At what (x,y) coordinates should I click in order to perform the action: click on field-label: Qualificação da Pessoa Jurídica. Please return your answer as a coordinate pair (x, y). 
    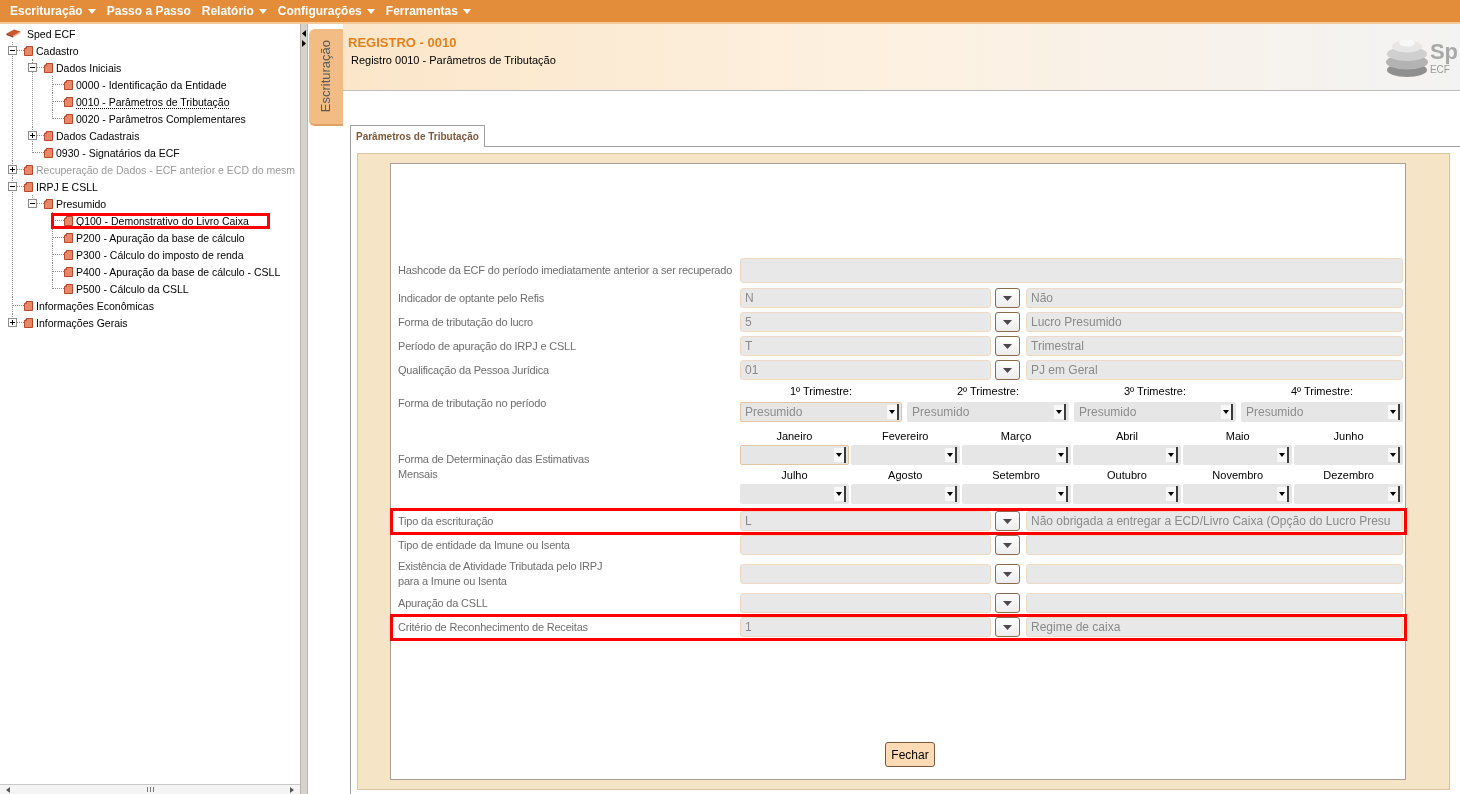
    Looking at the image, I should click on (474, 370).